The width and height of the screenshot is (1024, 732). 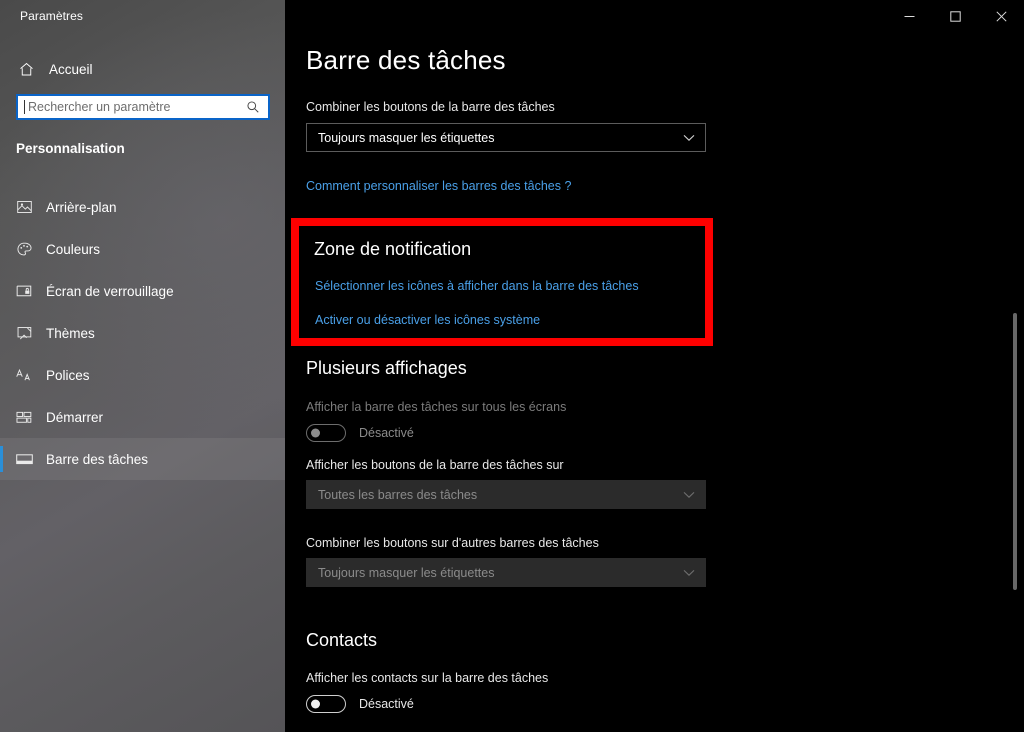 What do you see at coordinates (398, 494) in the screenshot?
I see `show-buttons-on-value: Toutes les barres des tâches` at bounding box center [398, 494].